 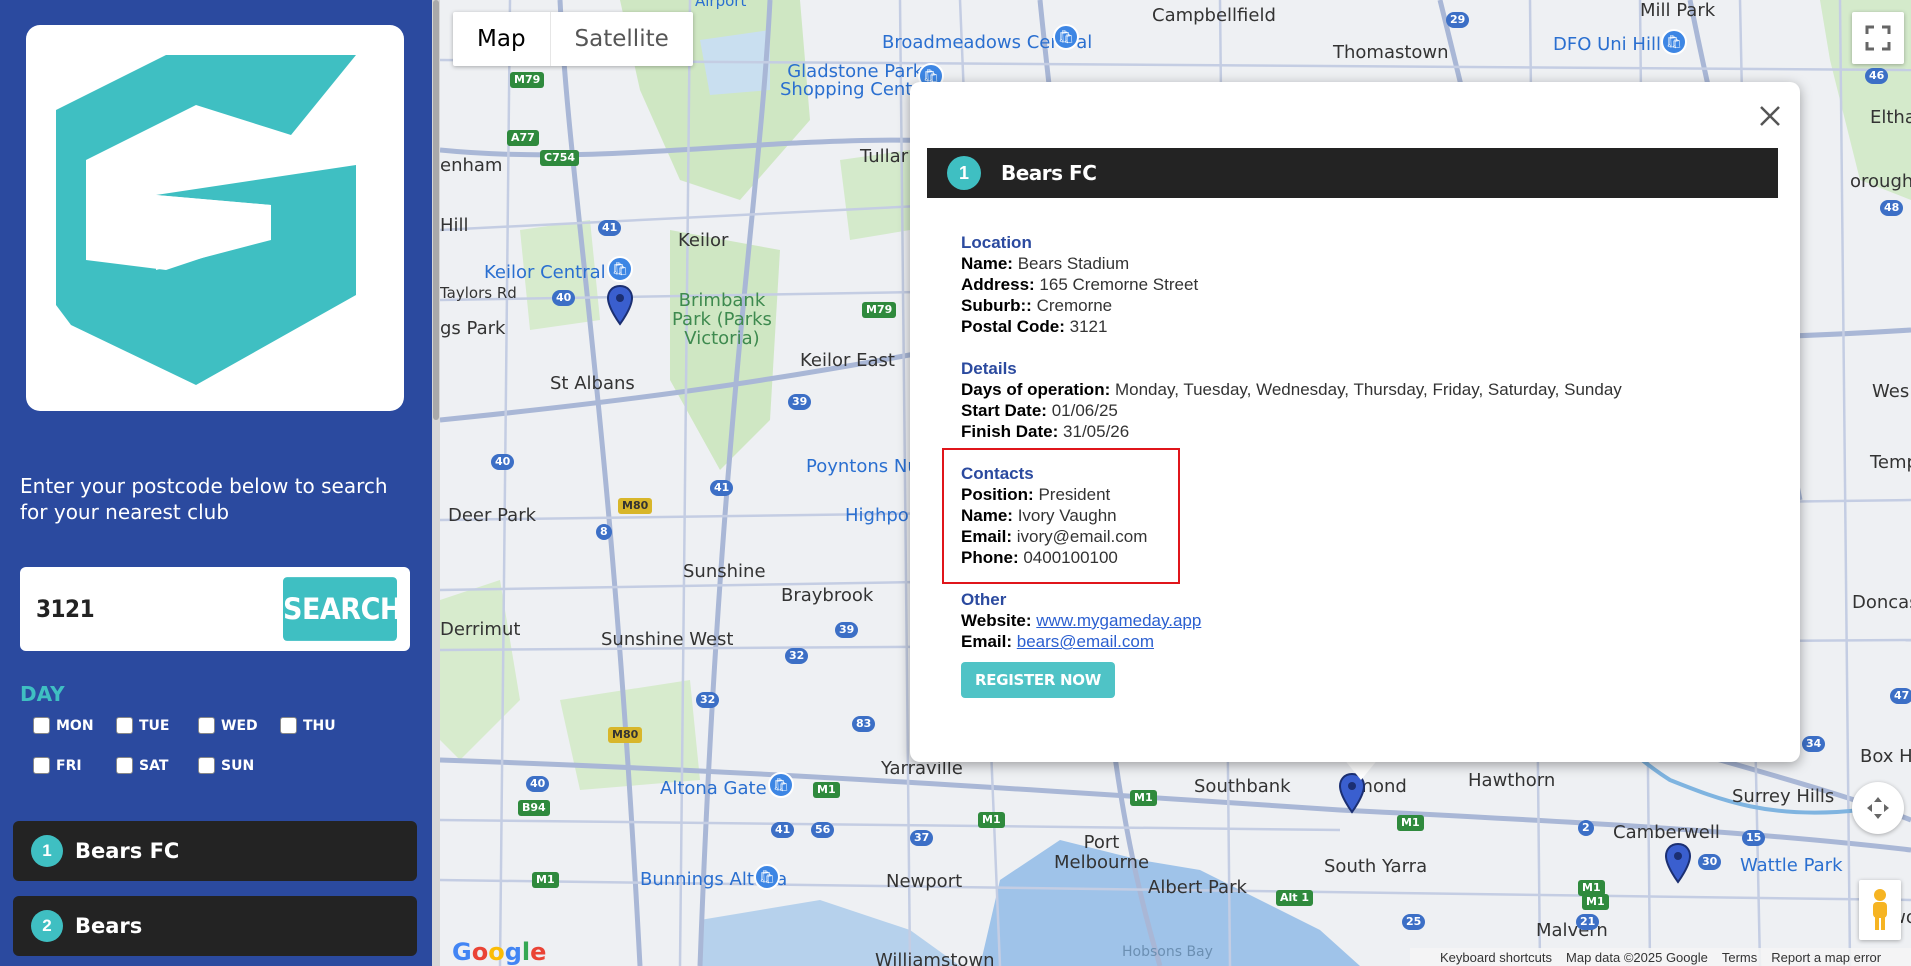 What do you see at coordinates (63, 725) in the screenshot?
I see `day-checkbox-mon: MON` at bounding box center [63, 725].